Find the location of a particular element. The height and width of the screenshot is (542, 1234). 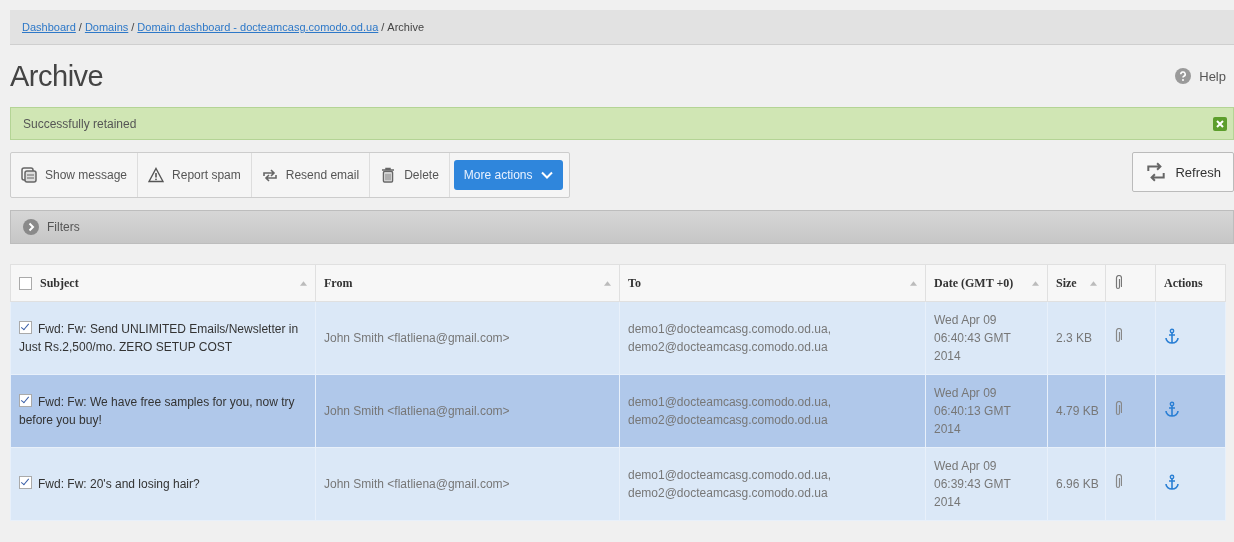

column-title: To is located at coordinates (635, 283).